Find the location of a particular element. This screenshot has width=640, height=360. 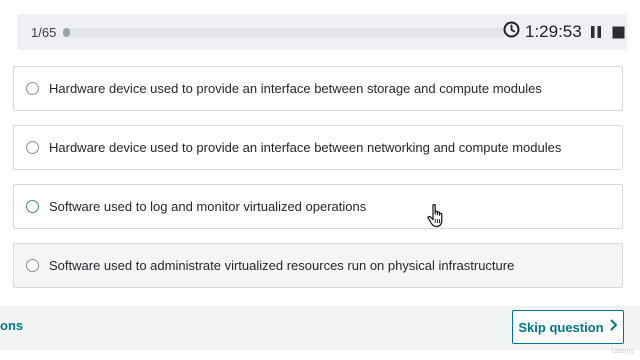

quiz-header: 1/65 1:29:53 is located at coordinates (322, 32).